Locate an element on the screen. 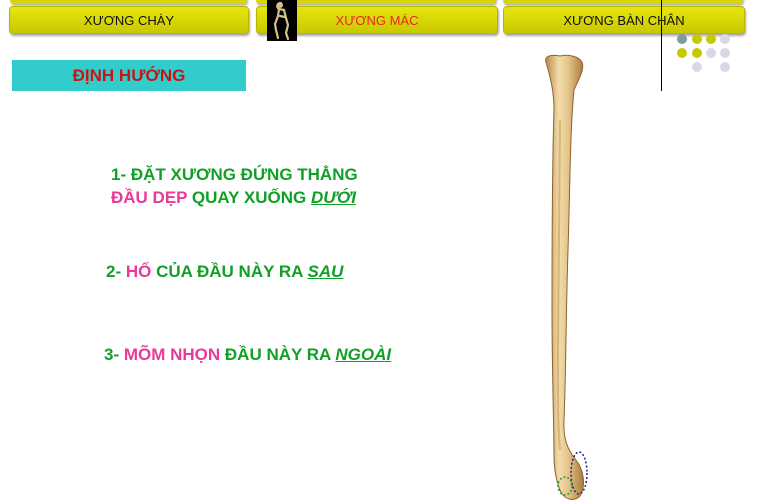 The height and width of the screenshot is (504, 760). step-2-emphasis: SAU is located at coordinates (325, 271).